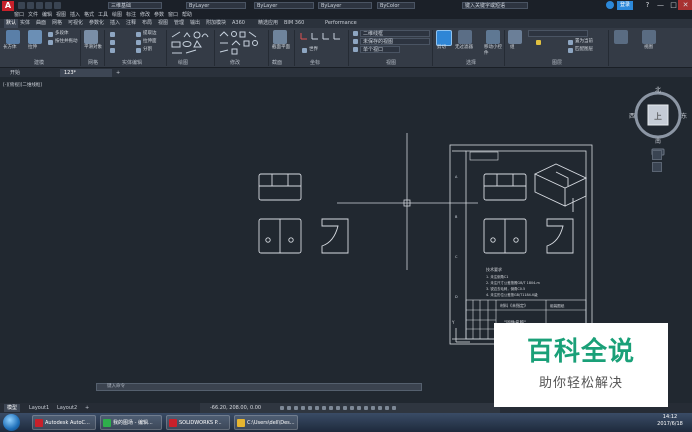 The image size is (692, 432). What do you see at coordinates (30, 5) in the screenshot?
I see `open-file-icon` at bounding box center [30, 5].